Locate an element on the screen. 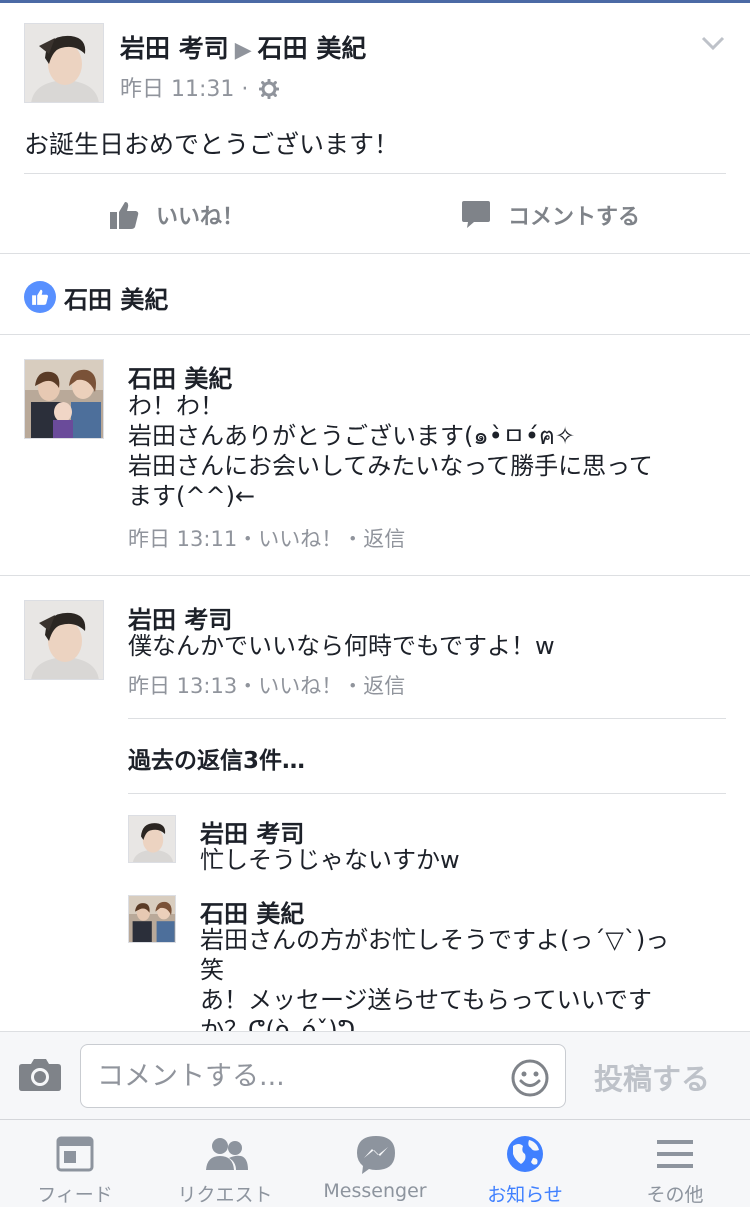 The width and height of the screenshot is (750, 1207). tab-label: リクエスト is located at coordinates (225, 1195).